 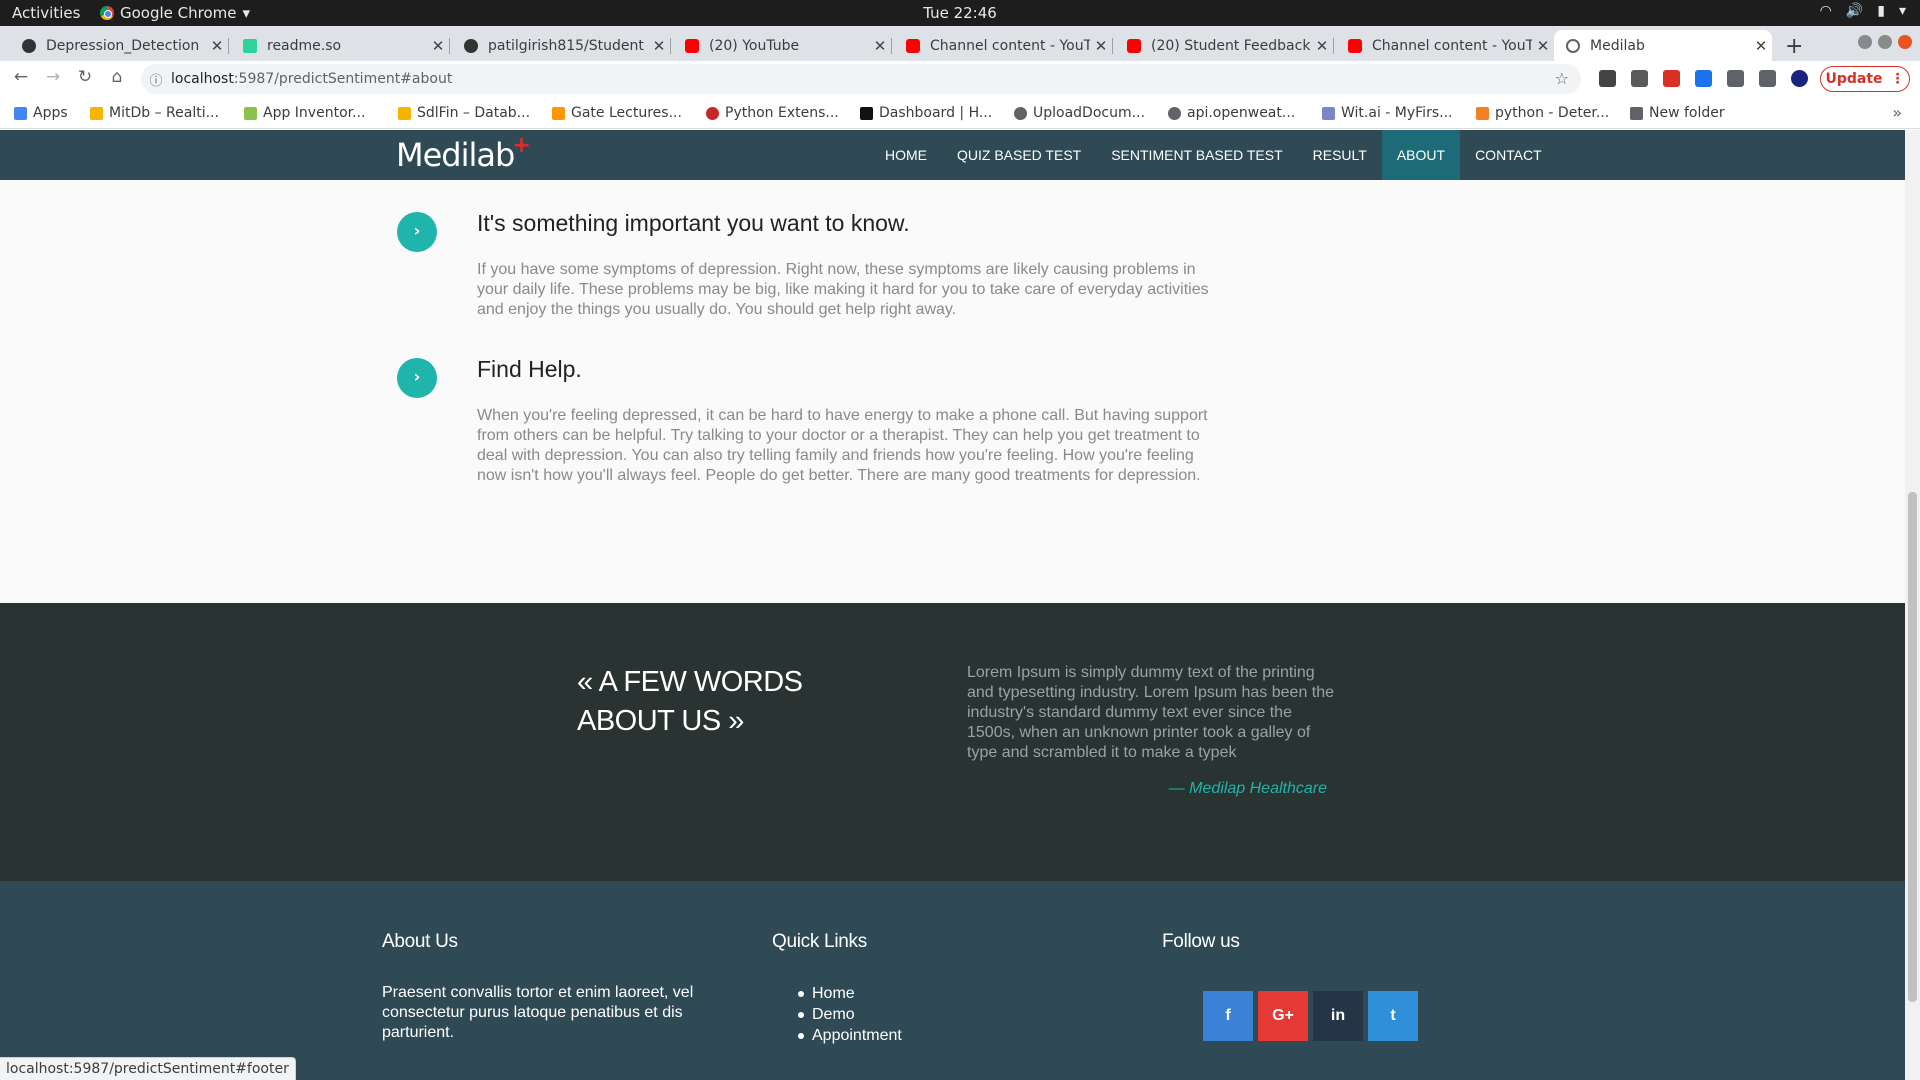 I want to click on footer-link-appointment: Appointment, so click(x=850, y=1035).